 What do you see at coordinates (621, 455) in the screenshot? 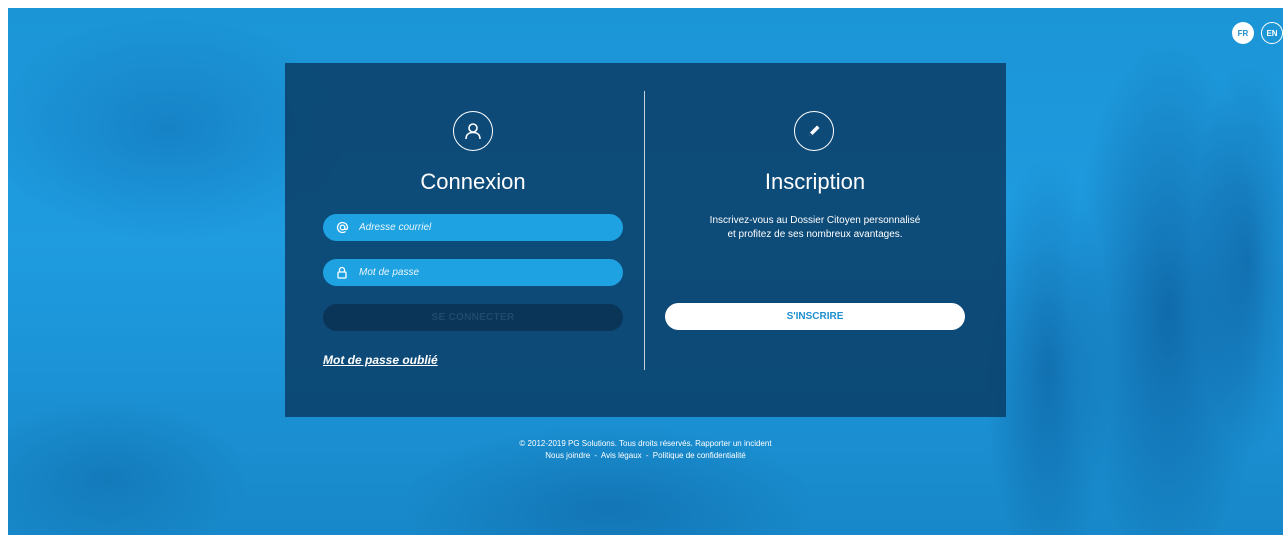
I see `legal-link: Avis légaux` at bounding box center [621, 455].